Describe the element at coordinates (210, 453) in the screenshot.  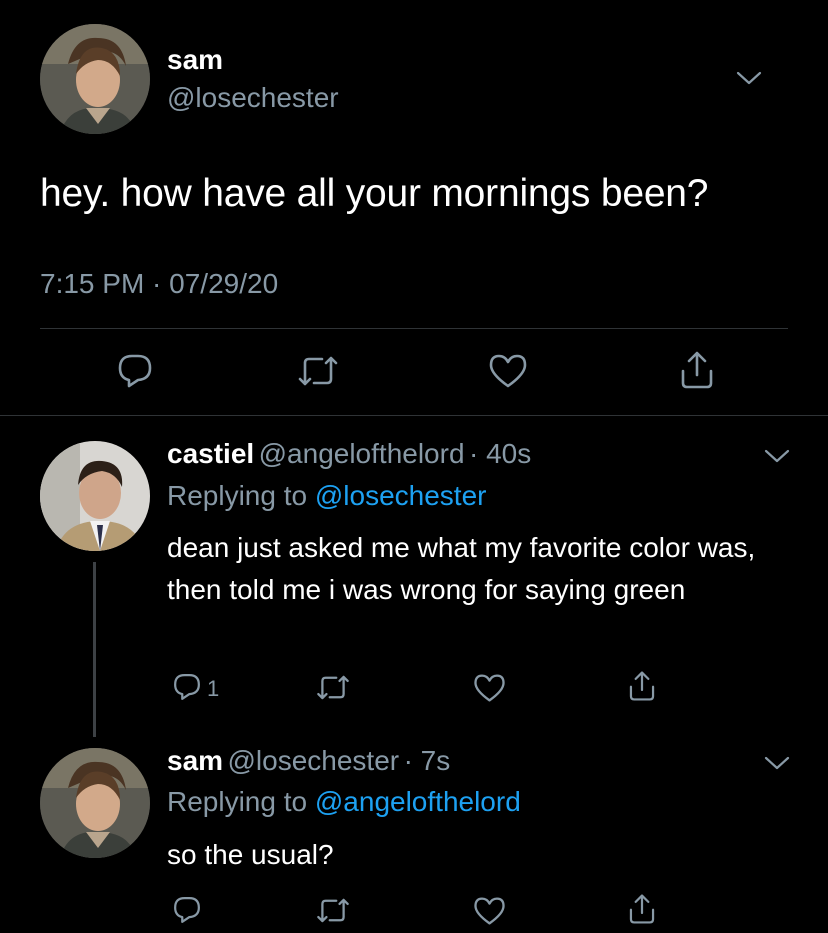
I see `author-name: castiel` at that location.